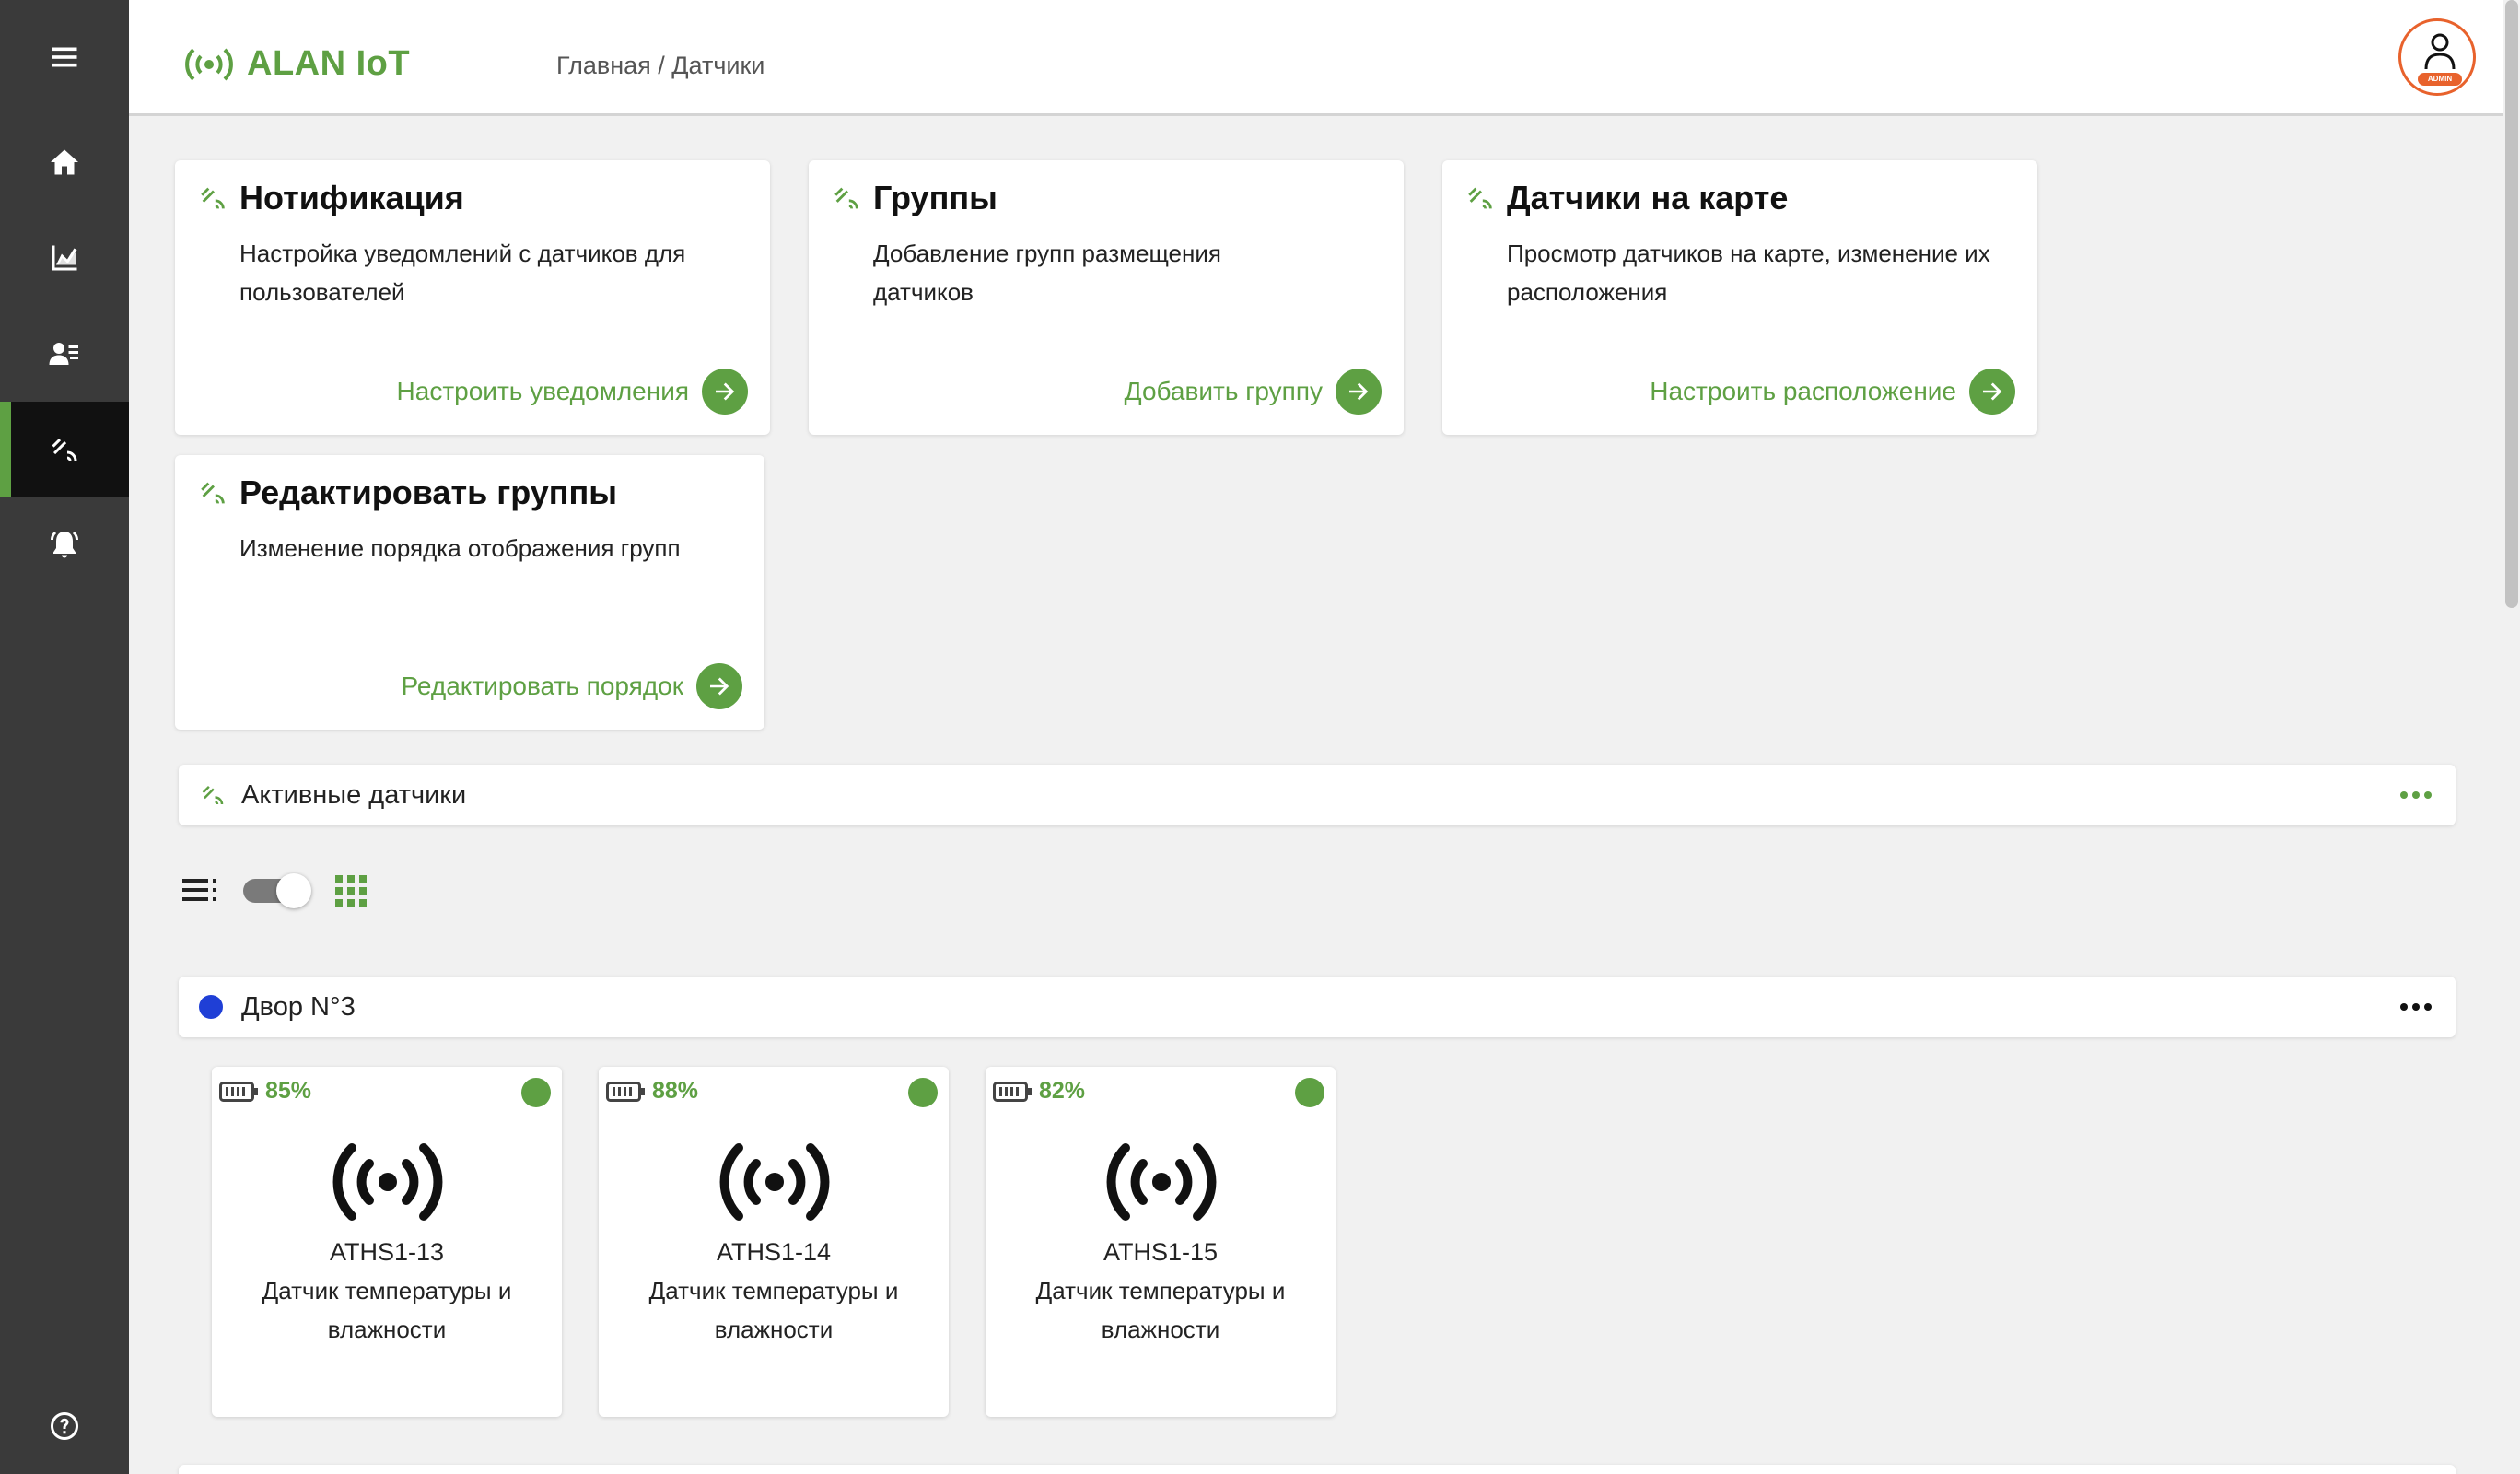 Image resolution: width=2520 pixels, height=1474 pixels. I want to click on user-avatar: ADMIN, so click(2437, 57).